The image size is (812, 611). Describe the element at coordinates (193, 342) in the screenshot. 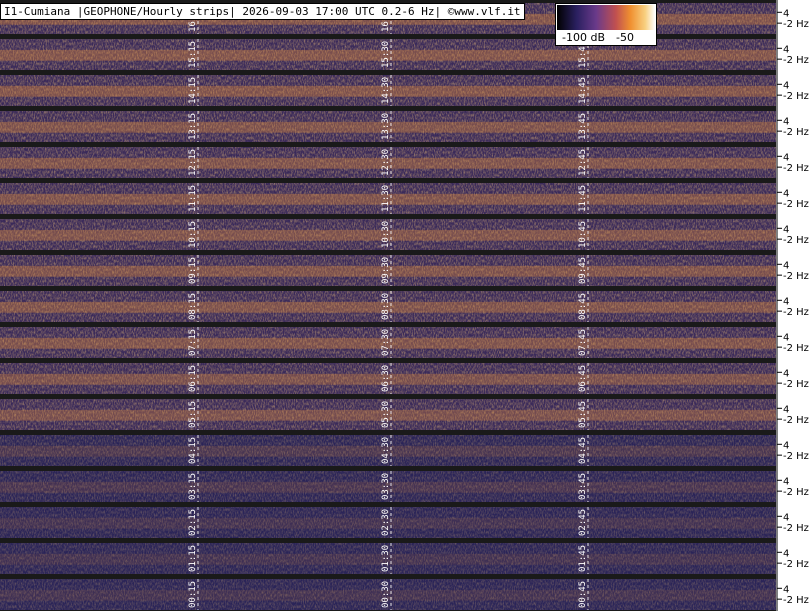

I see `time-marker-label: 07:15` at that location.